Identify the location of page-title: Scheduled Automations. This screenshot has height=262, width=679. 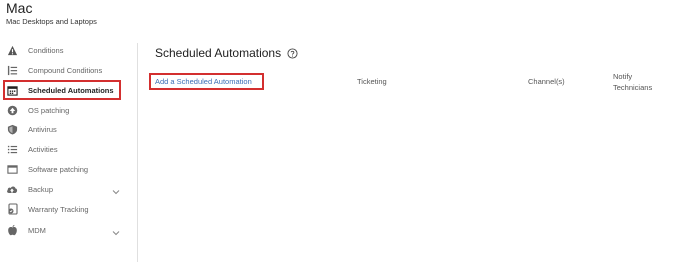
(226, 53).